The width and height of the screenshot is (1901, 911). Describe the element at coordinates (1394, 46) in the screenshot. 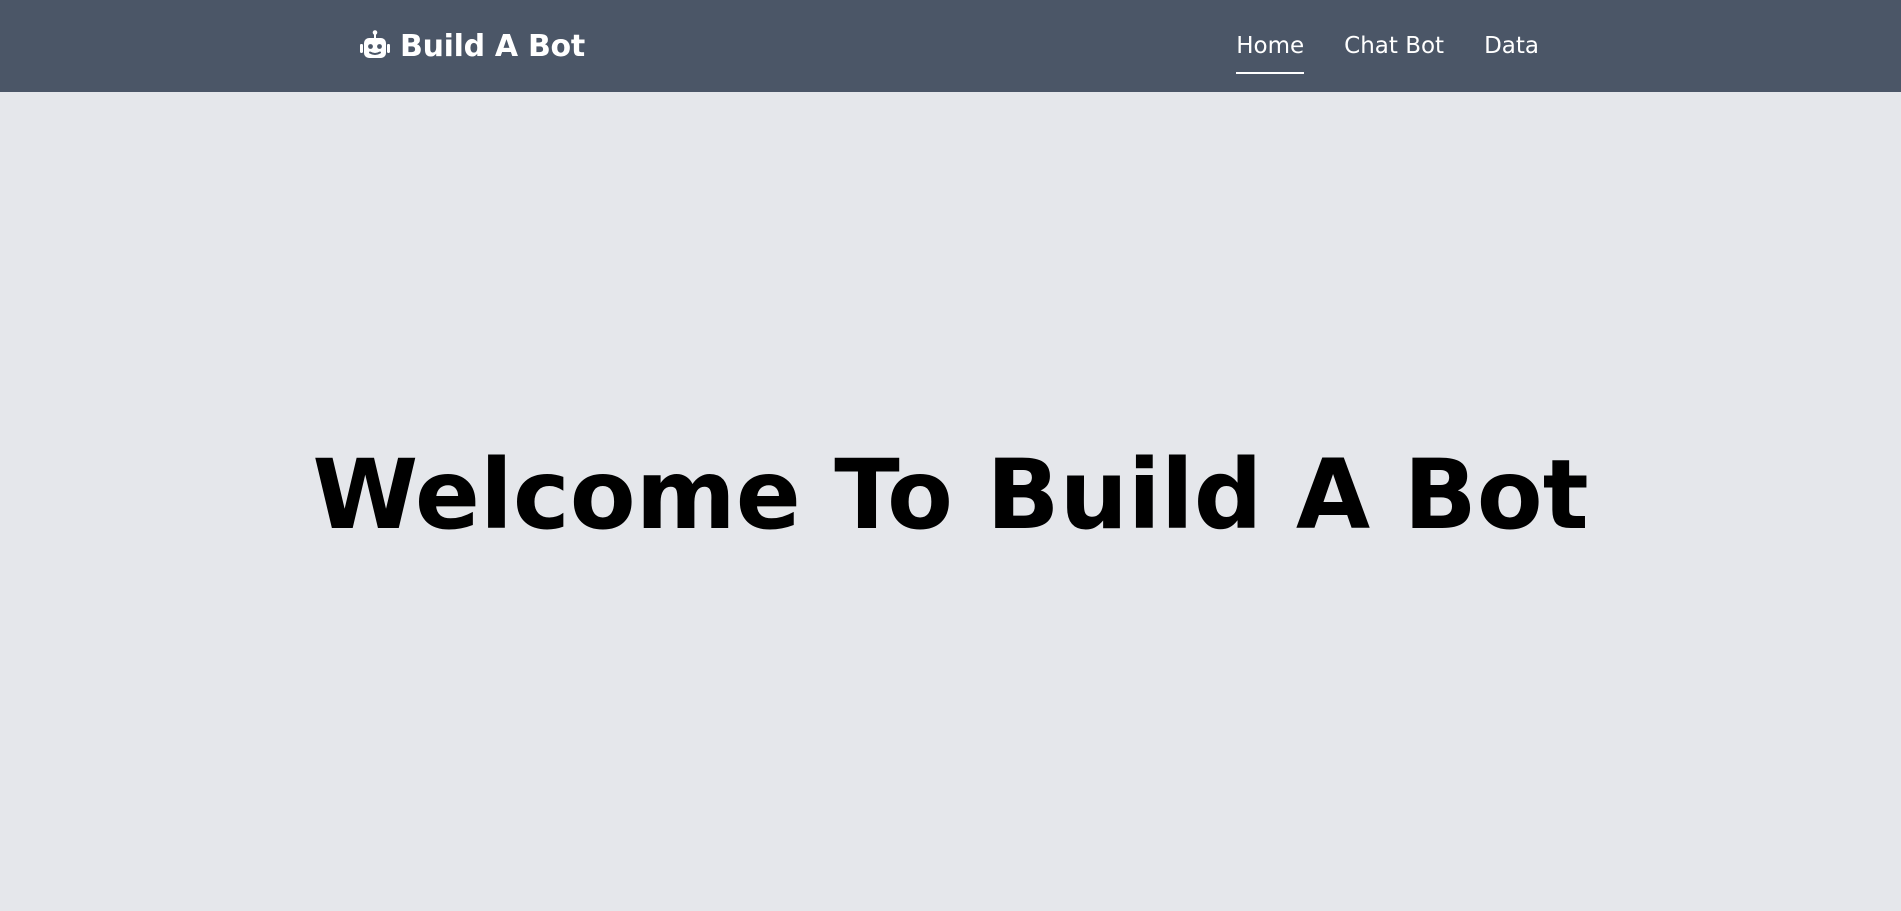

I see `nav-link-chat-bot: Chat Bot` at that location.